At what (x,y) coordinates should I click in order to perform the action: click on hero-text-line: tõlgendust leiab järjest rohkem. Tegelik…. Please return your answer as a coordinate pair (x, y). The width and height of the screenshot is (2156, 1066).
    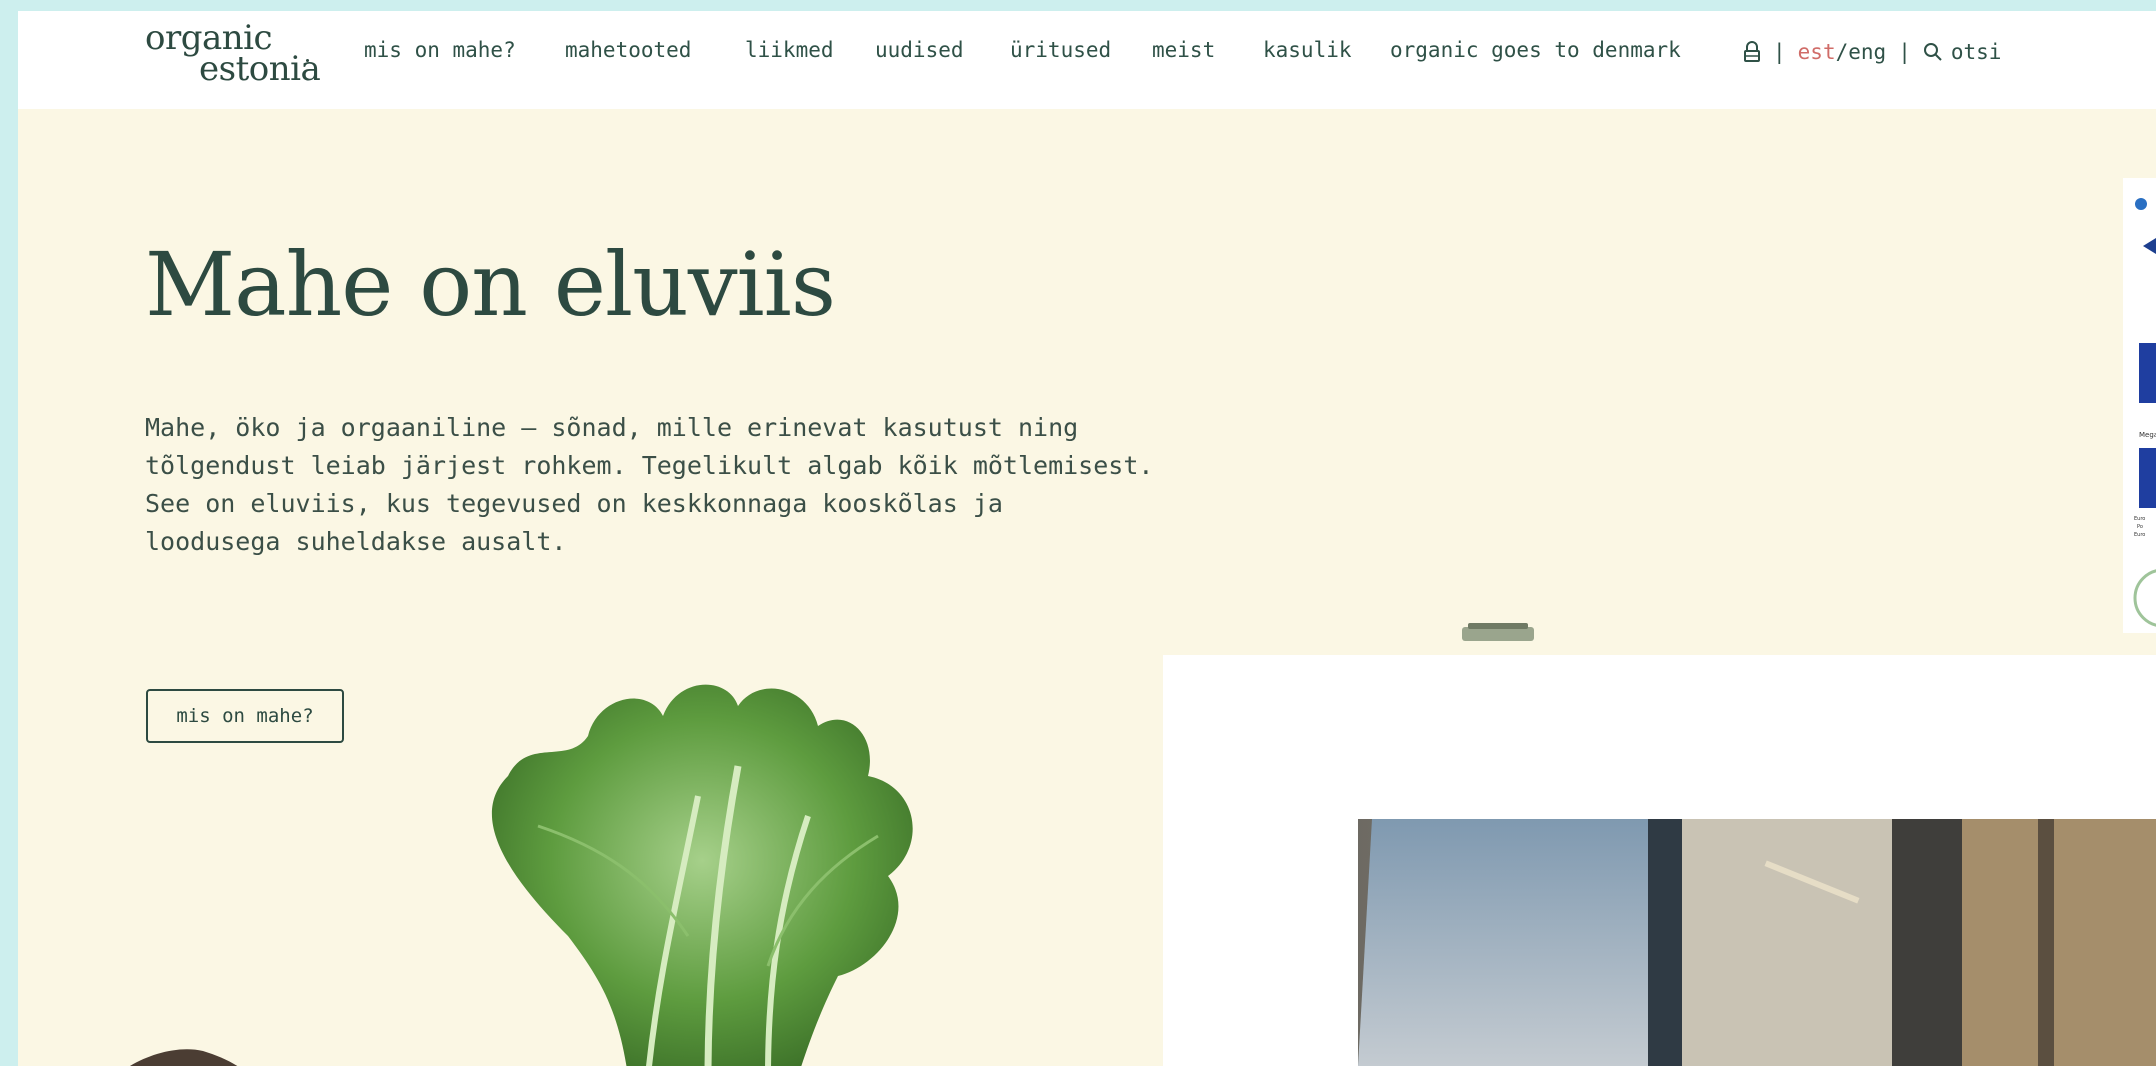
    Looking at the image, I should click on (649, 465).